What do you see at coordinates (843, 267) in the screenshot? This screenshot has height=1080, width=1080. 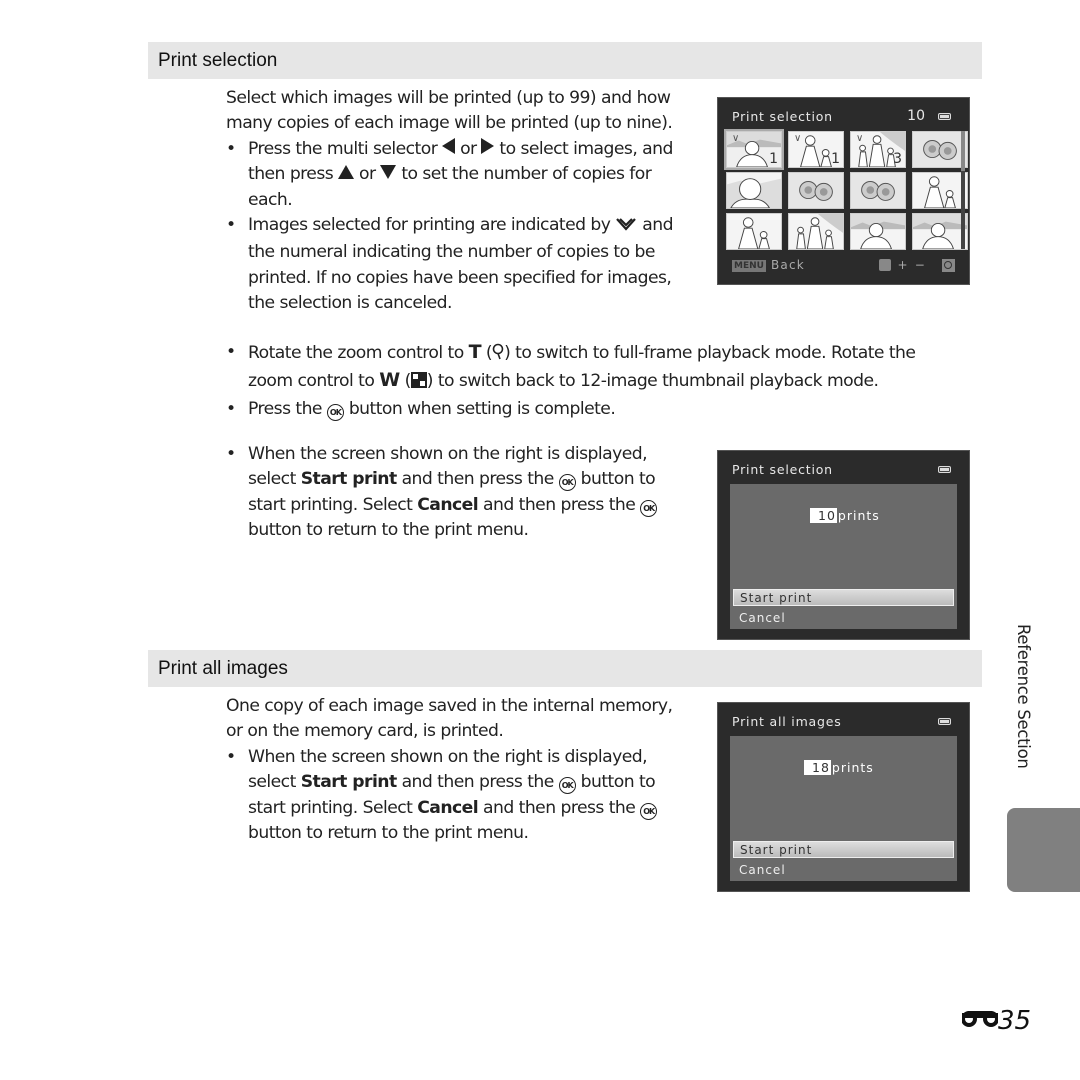 I see `screen-footer: MENU Back + −` at bounding box center [843, 267].